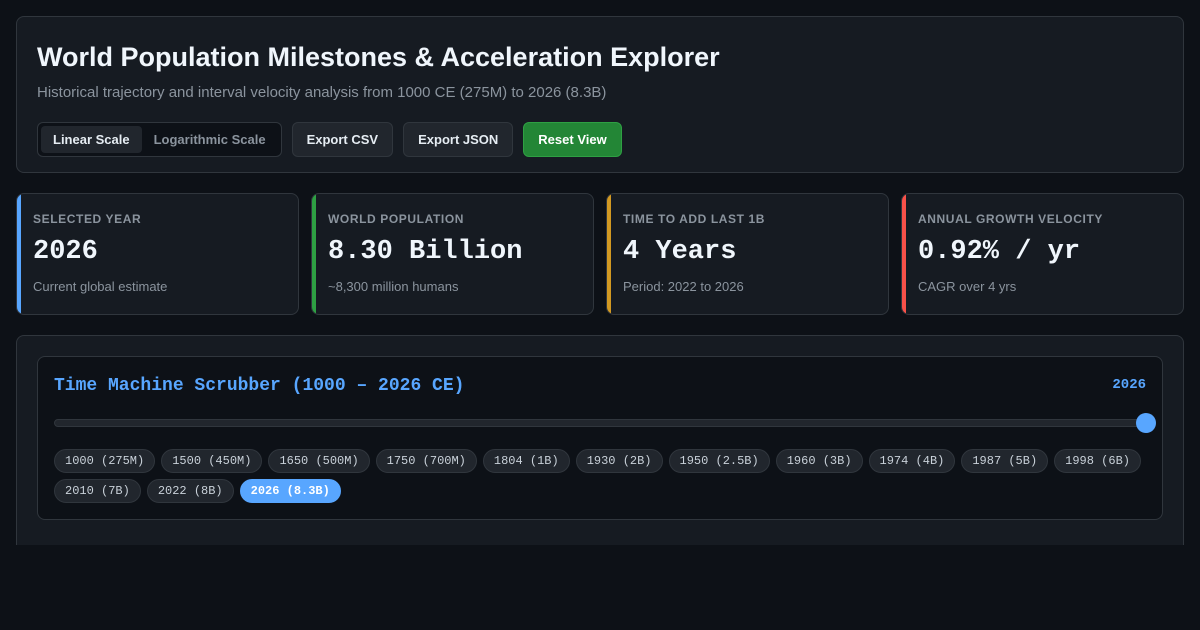  I want to click on milestone-chip: 1650 (500M), so click(319, 461).